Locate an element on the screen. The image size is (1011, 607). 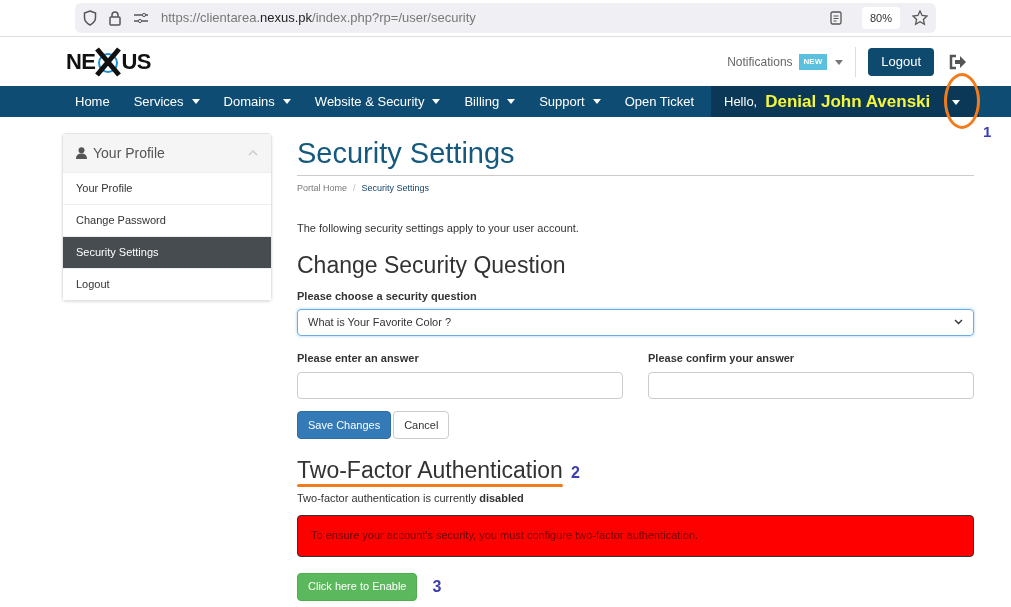
alert-text: To ensure your account's security, you must configure two-factor authentication. is located at coordinates (505, 536).